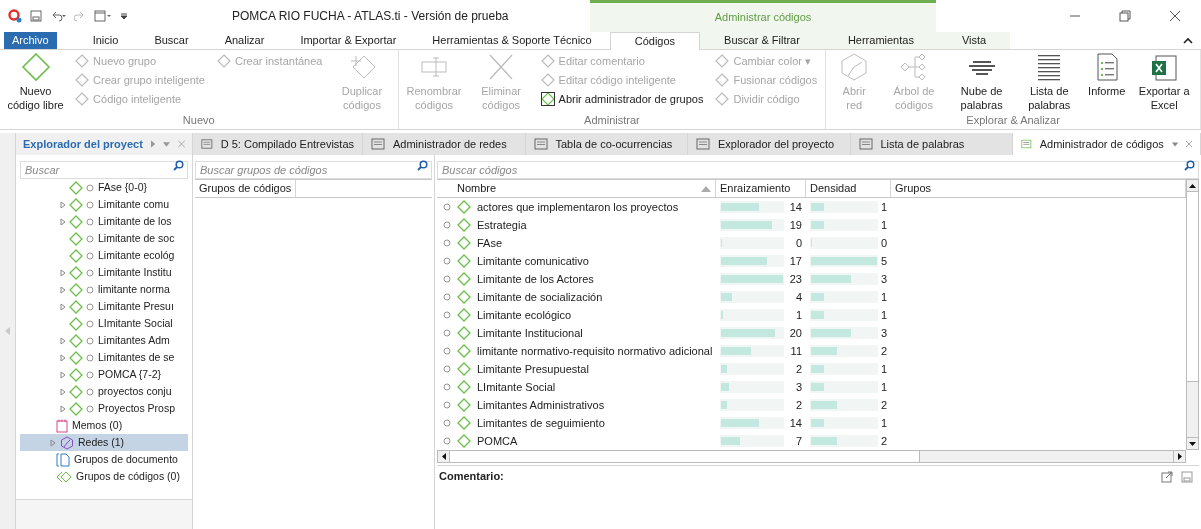 This screenshot has width=1201, height=529. What do you see at coordinates (104, 204) in the screenshot?
I see `tree-item: Limitante comu` at bounding box center [104, 204].